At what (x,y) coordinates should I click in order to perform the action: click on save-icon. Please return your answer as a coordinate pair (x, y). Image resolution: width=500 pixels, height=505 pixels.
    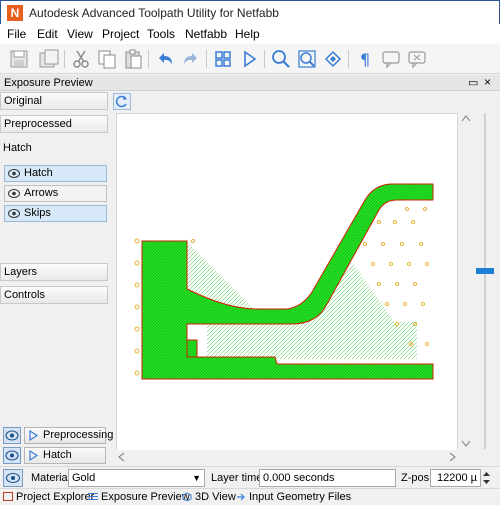
    Looking at the image, I should click on (19, 59).